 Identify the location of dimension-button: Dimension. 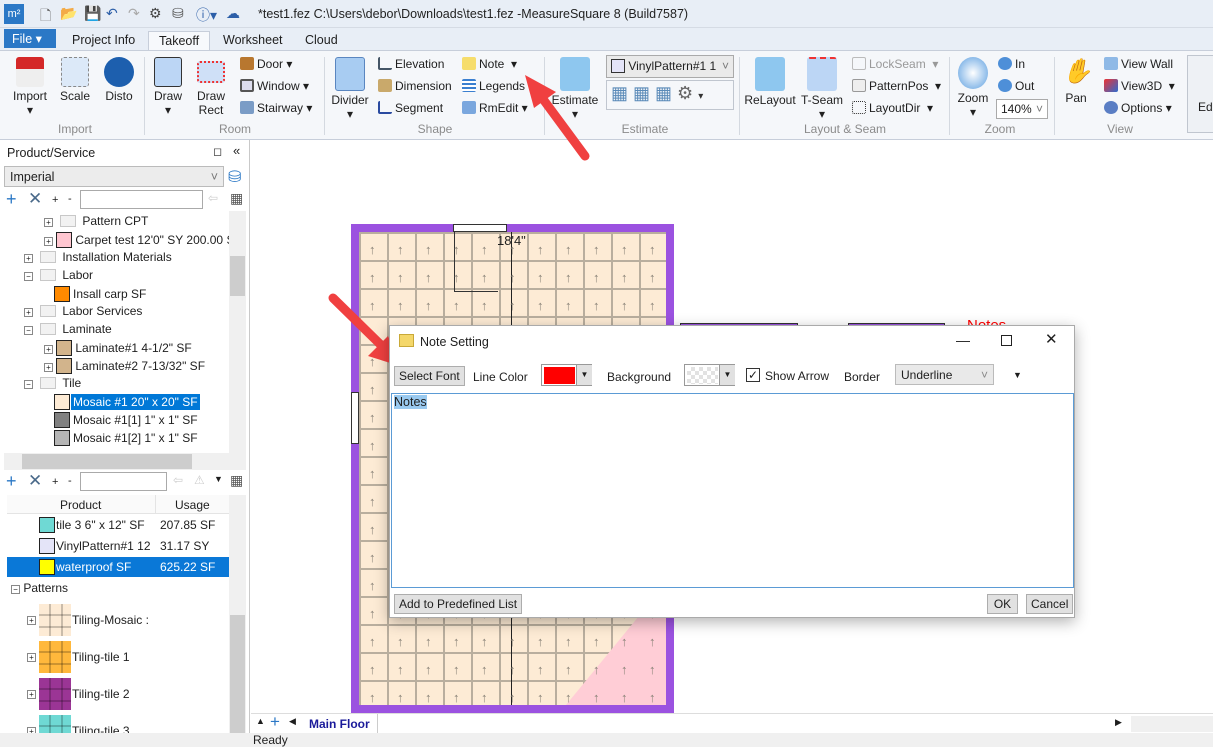
(415, 86).